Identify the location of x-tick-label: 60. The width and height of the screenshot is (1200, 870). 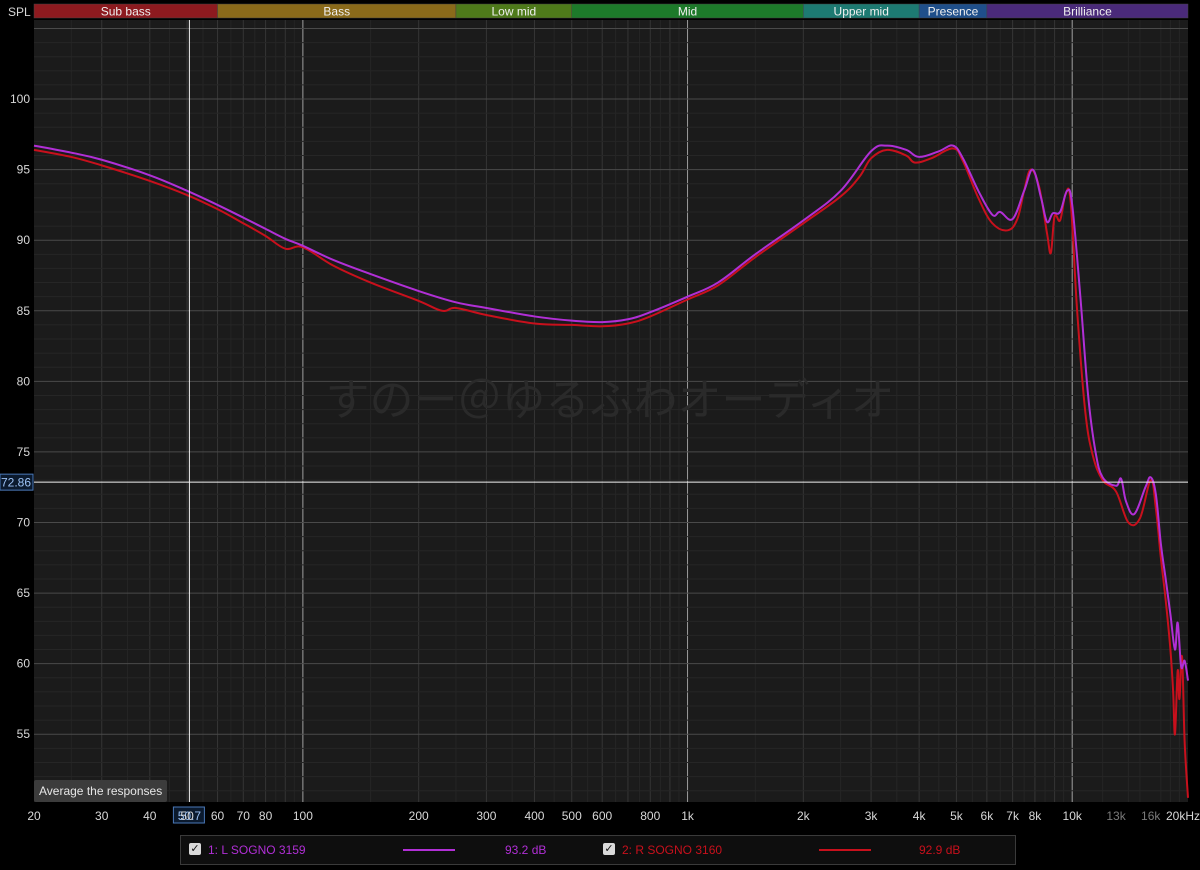
(218, 816).